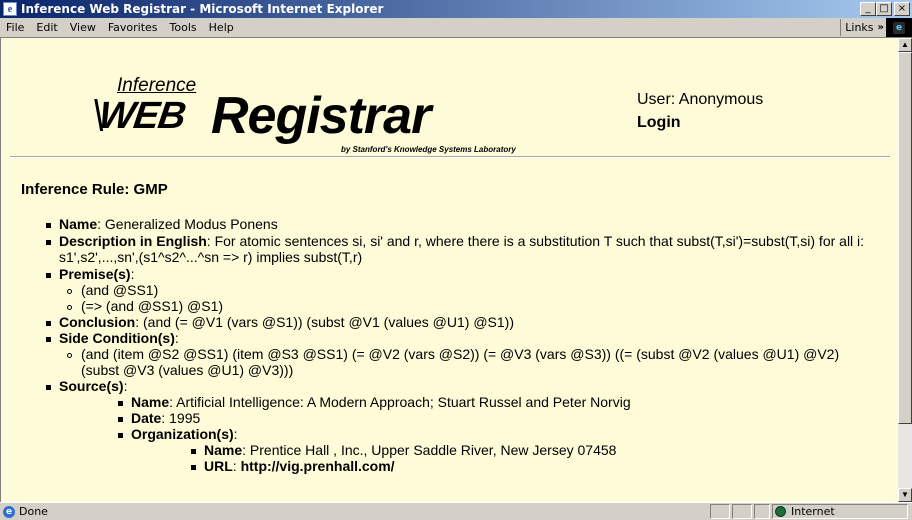 This screenshot has width=912, height=520. Describe the element at coordinates (899, 27) in the screenshot. I see `windows-throbber-icon: e` at that location.